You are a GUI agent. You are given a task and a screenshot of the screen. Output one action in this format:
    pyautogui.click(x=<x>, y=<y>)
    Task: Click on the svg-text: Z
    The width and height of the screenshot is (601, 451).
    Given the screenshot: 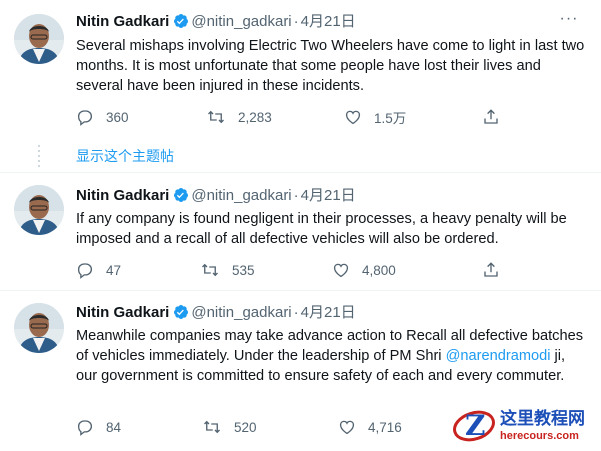 What is the action you would take?
    pyautogui.click(x=475, y=425)
    